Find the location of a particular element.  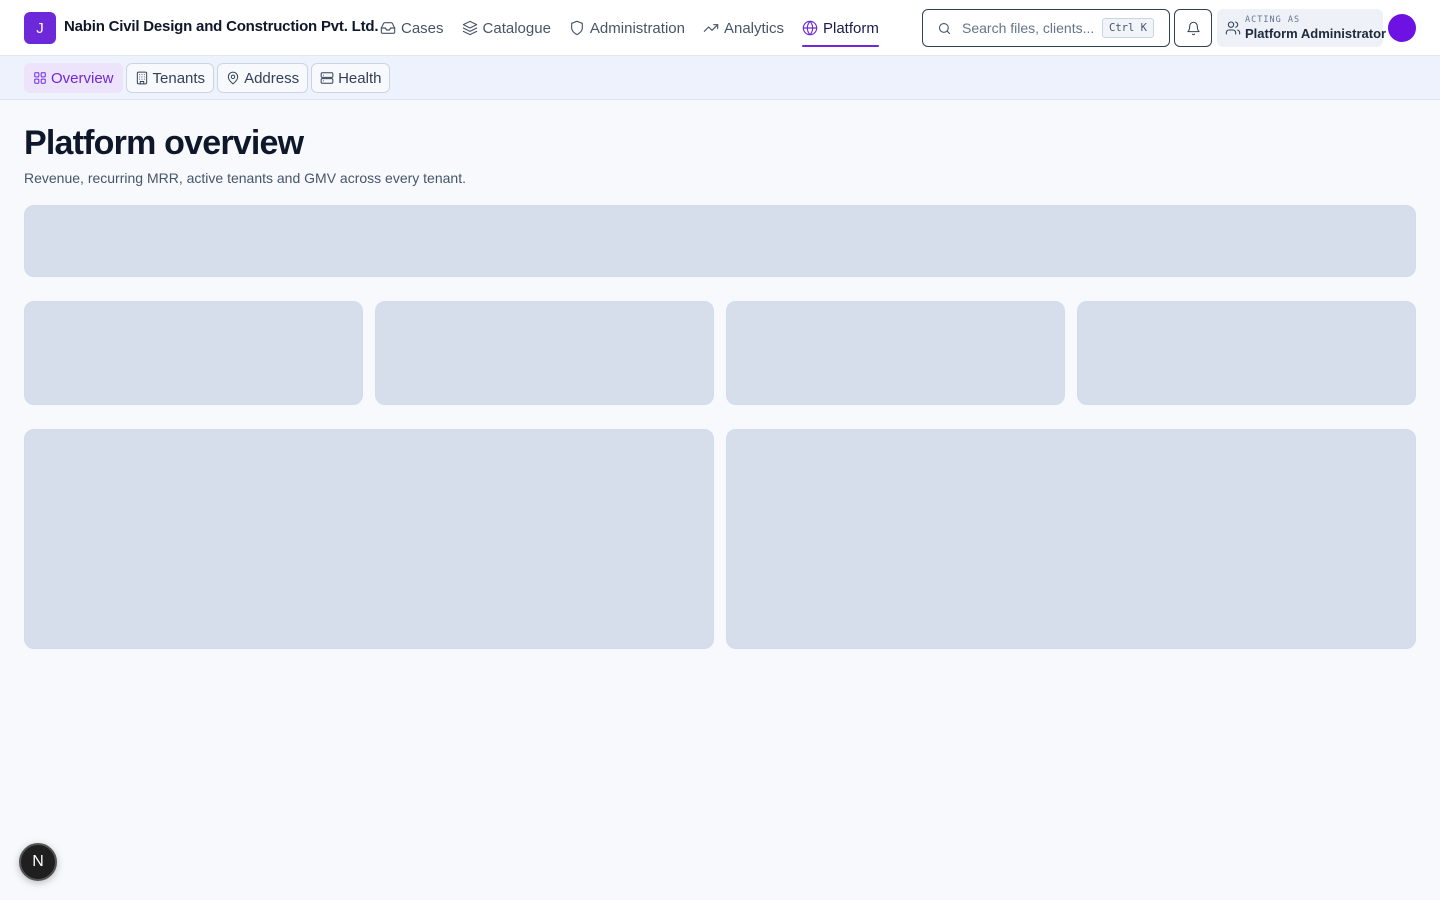

tab-label: Address is located at coordinates (272, 78).